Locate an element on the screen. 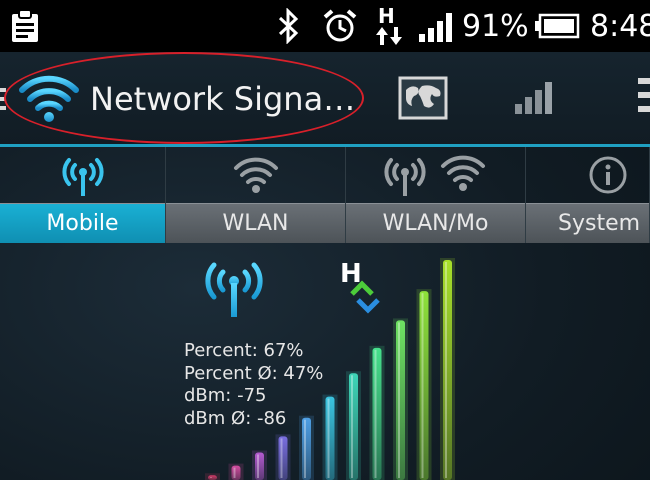 This screenshot has height=480, width=650. alarm-icon is located at coordinates (340, 26).